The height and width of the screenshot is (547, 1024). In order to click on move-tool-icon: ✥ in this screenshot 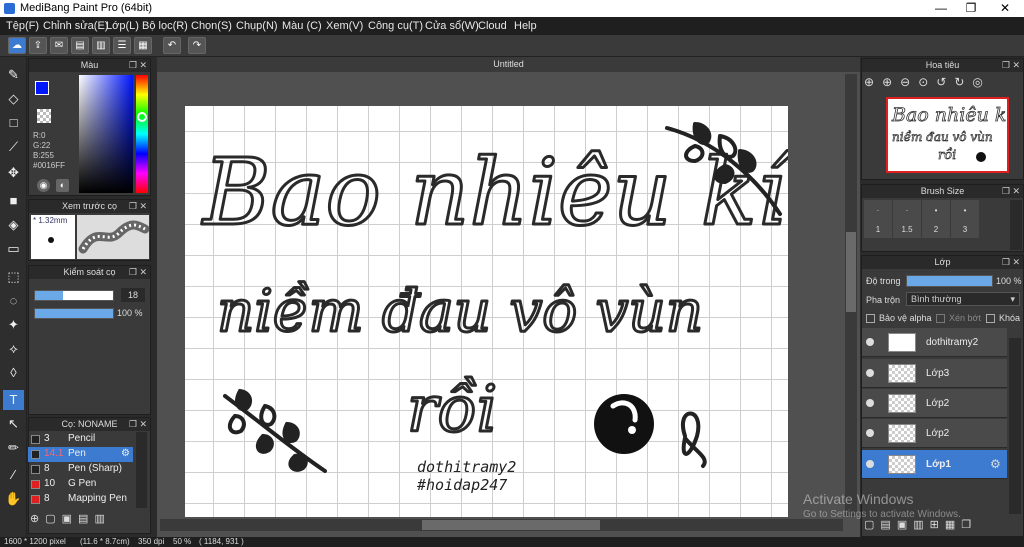, I will do `click(13, 173)`.